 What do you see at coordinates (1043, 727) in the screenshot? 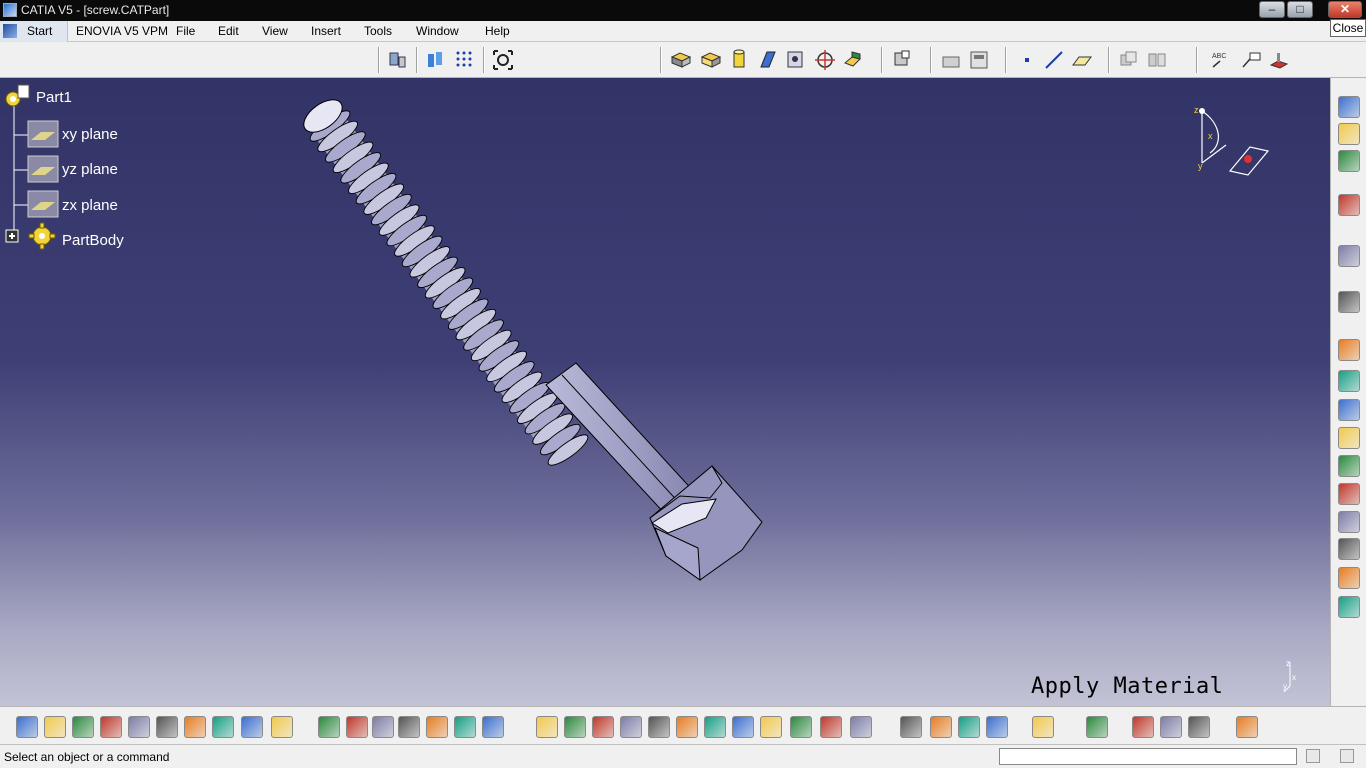
I see `measure-between-icon` at bounding box center [1043, 727].